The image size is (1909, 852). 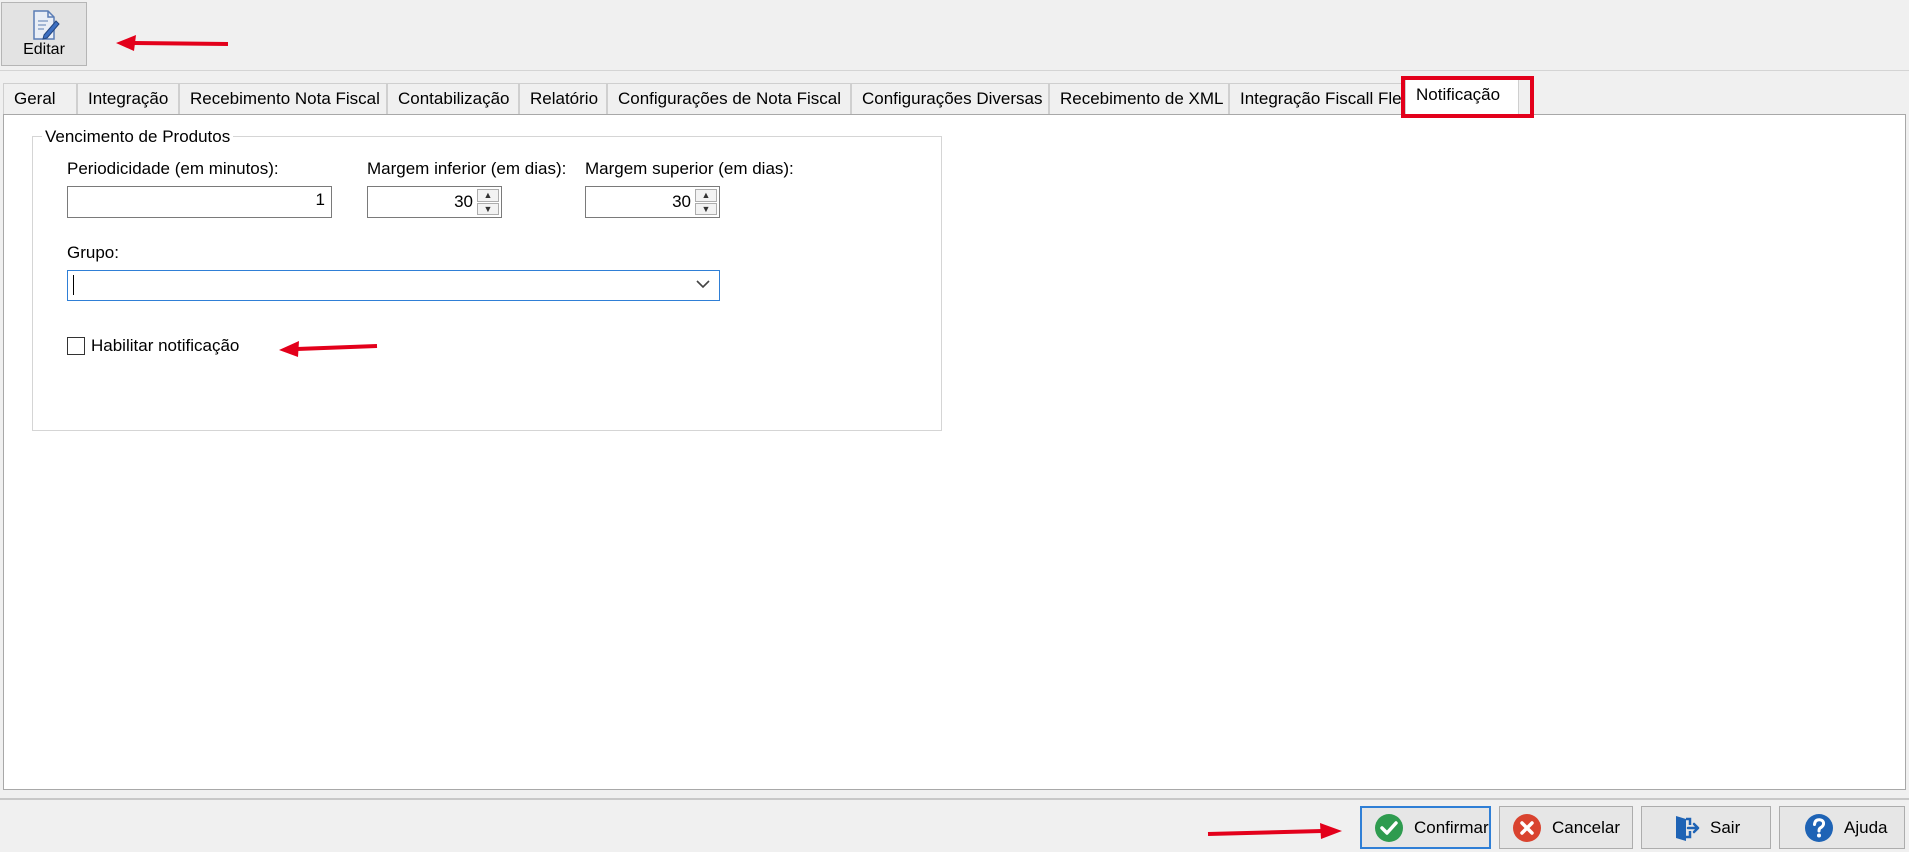 I want to click on grupo-combobox, so click(x=393, y=285).